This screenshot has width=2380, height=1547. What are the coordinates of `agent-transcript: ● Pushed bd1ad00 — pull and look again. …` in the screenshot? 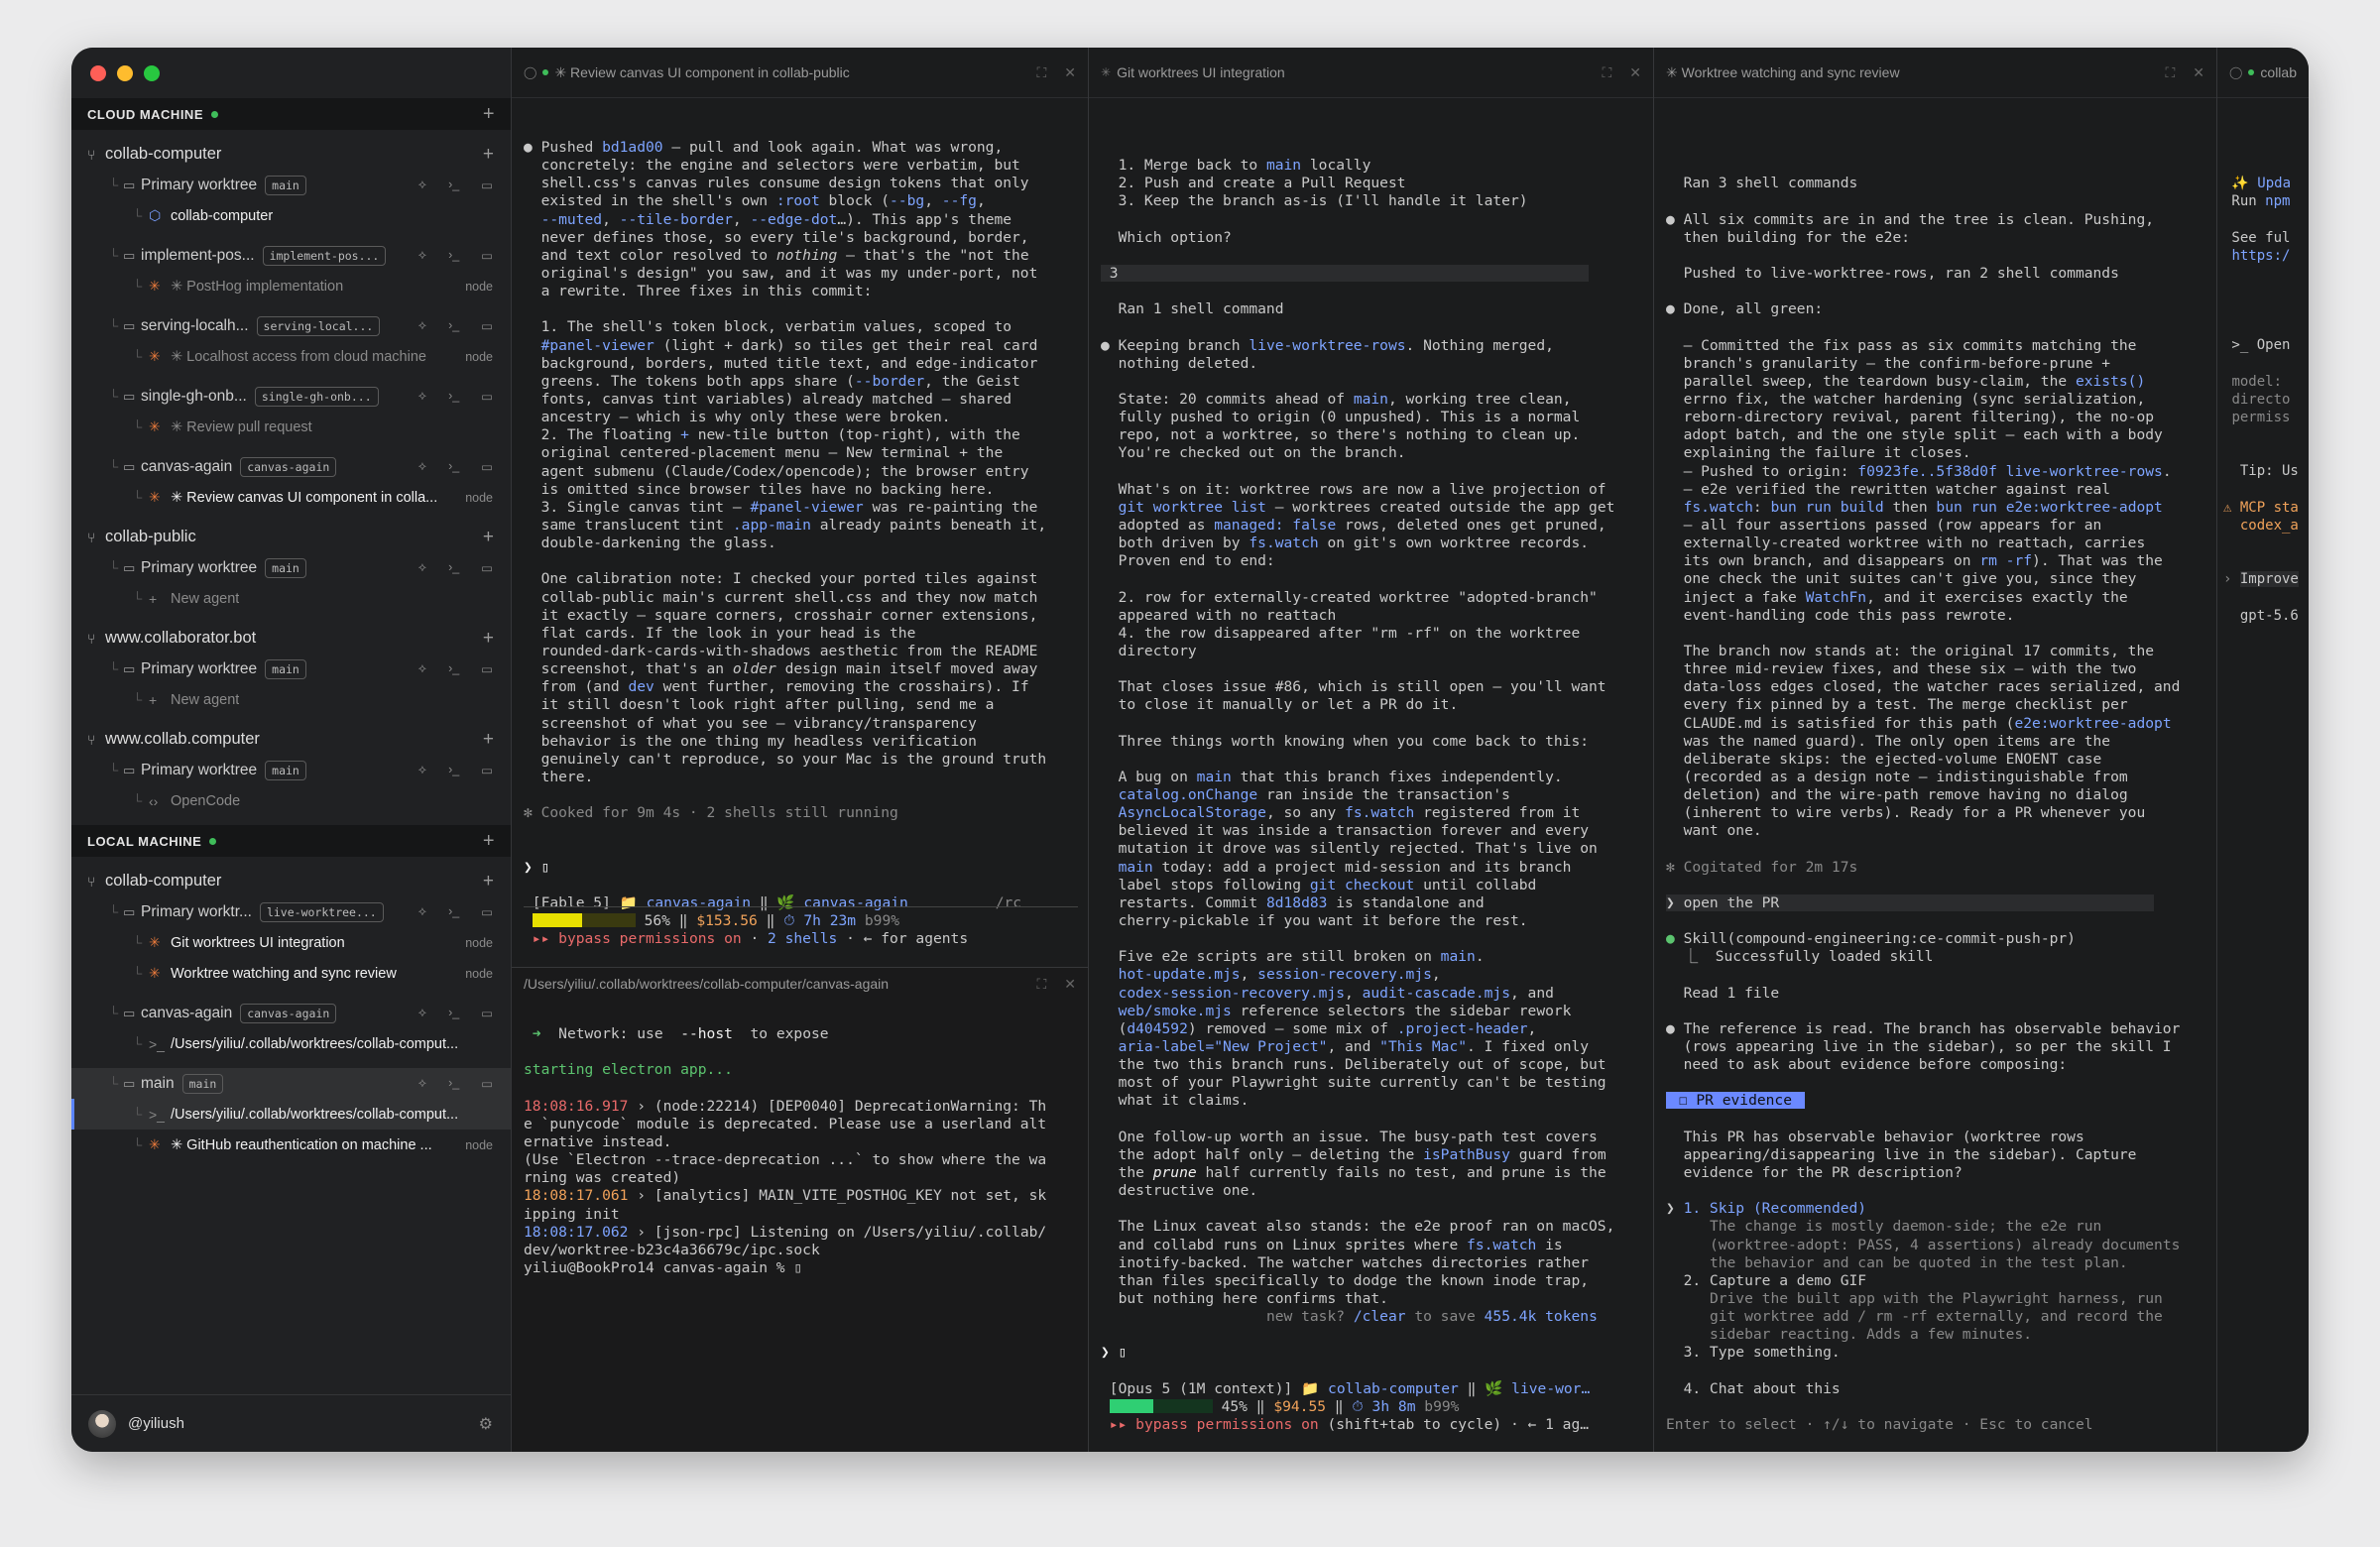 It's located at (801, 543).